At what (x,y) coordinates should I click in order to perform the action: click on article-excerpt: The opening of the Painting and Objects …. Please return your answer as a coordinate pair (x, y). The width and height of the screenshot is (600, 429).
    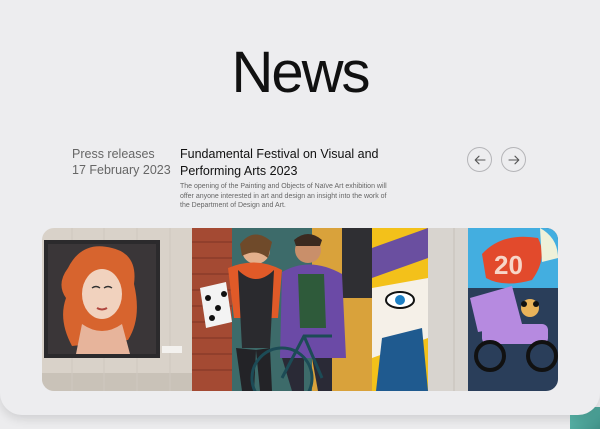
    Looking at the image, I should click on (283, 196).